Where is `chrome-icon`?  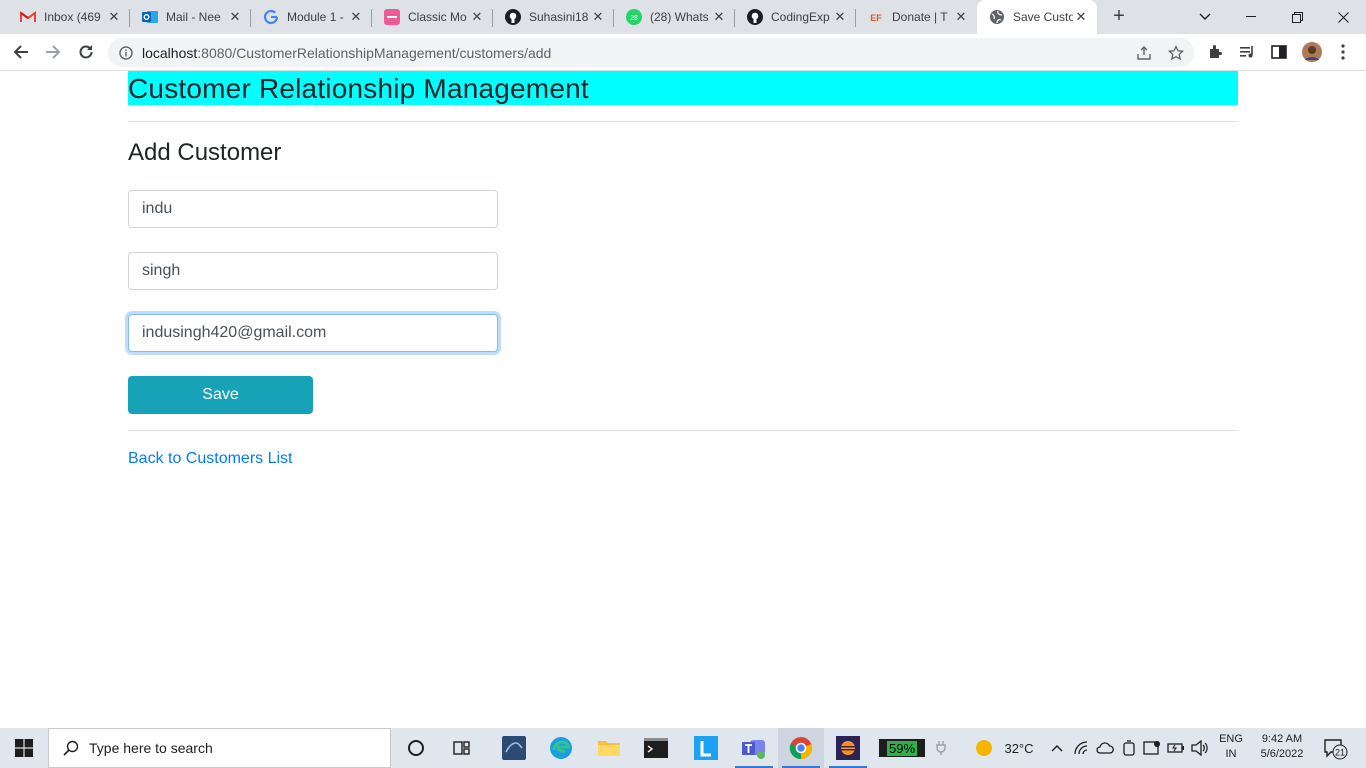
chrome-icon is located at coordinates (801, 748).